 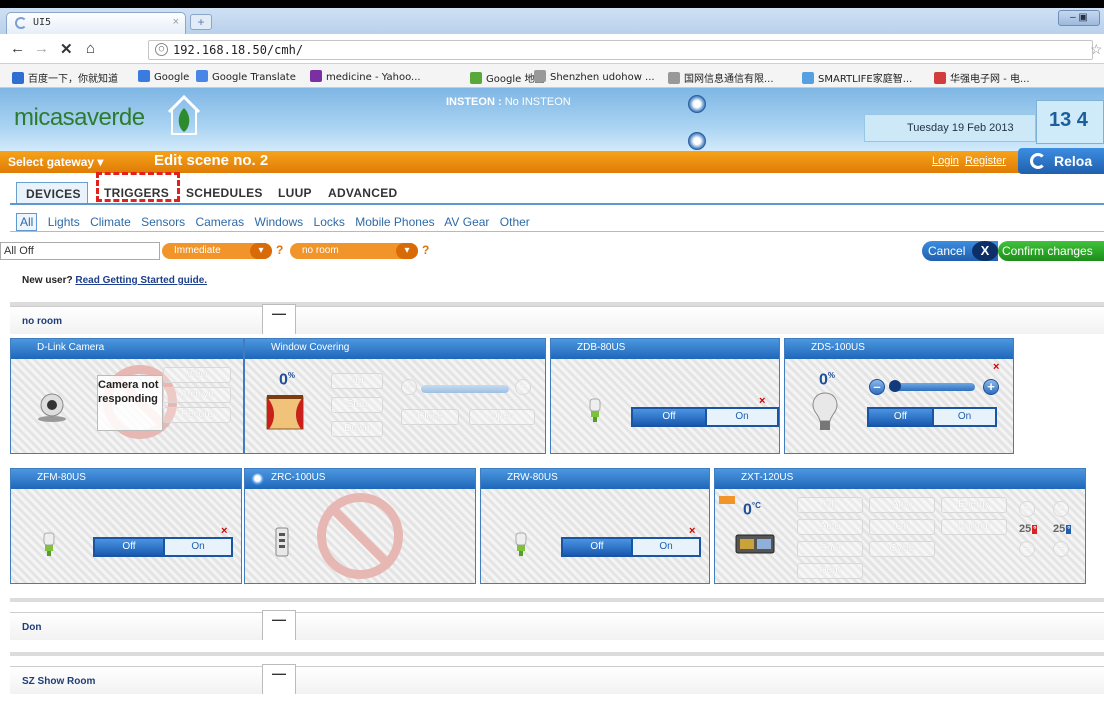 I want to click on window-controls: – ▣, so click(x=1079, y=18).